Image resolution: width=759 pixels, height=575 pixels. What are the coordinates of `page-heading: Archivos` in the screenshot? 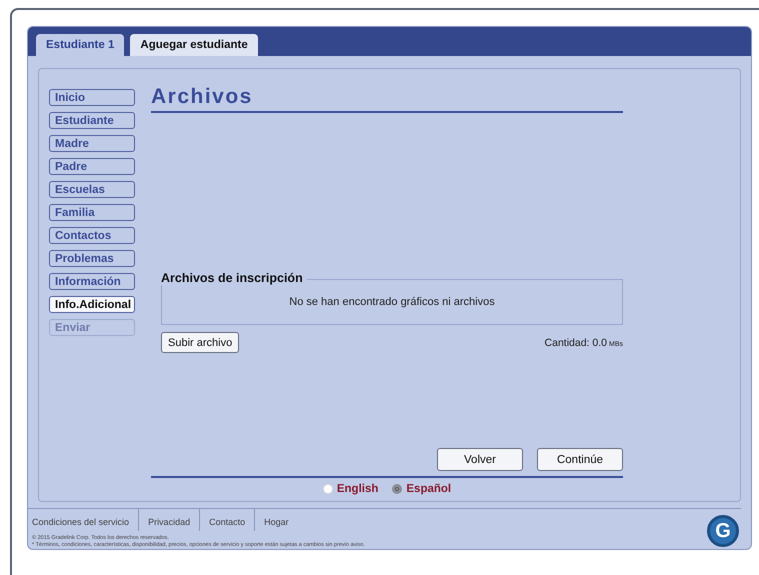 It's located at (387, 99).